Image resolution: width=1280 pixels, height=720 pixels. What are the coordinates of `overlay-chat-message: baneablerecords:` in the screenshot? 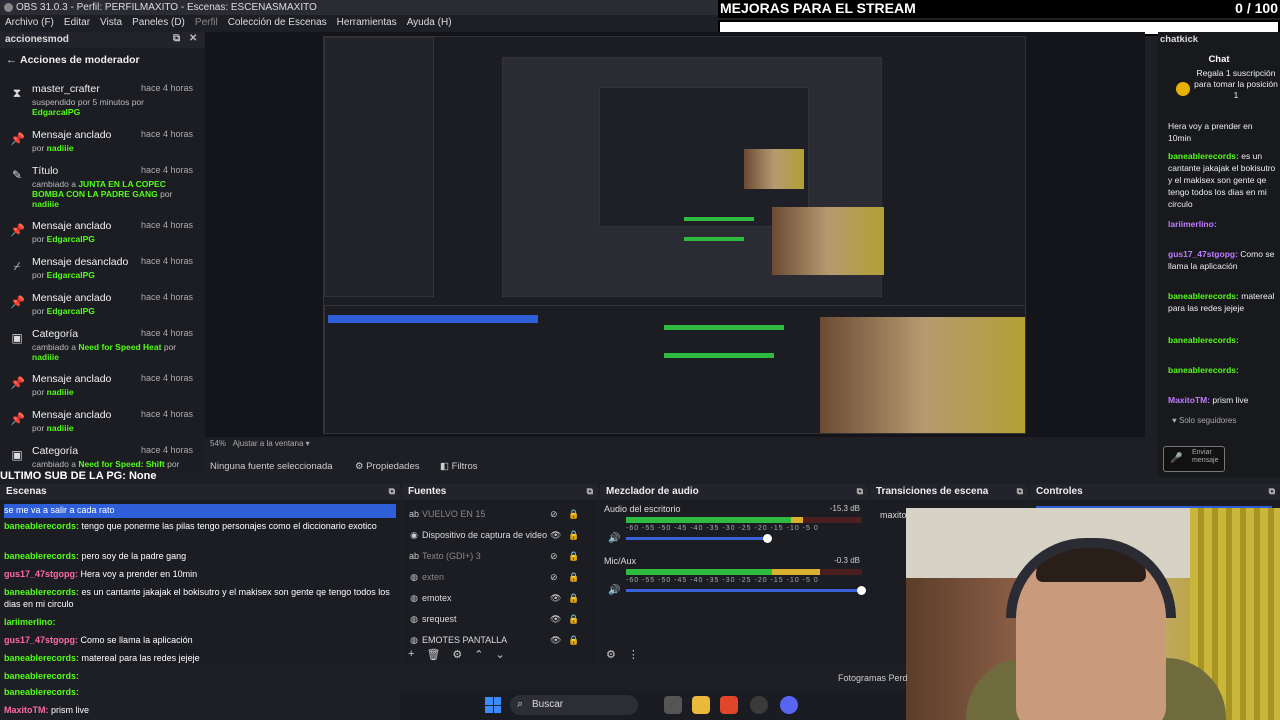 It's located at (204, 676).